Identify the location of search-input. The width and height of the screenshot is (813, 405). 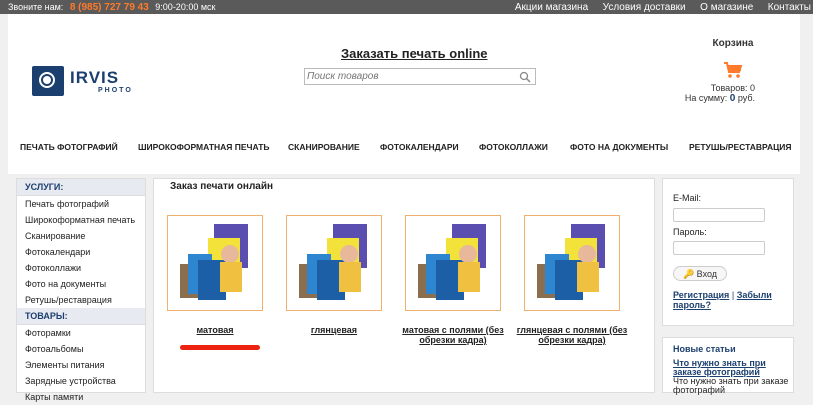
(406, 76).